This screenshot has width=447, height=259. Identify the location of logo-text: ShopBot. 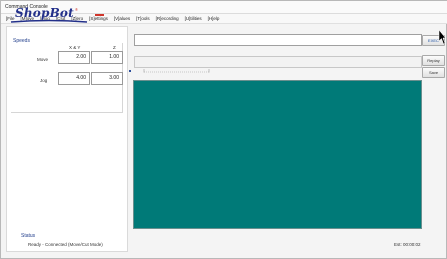
(44, 13).